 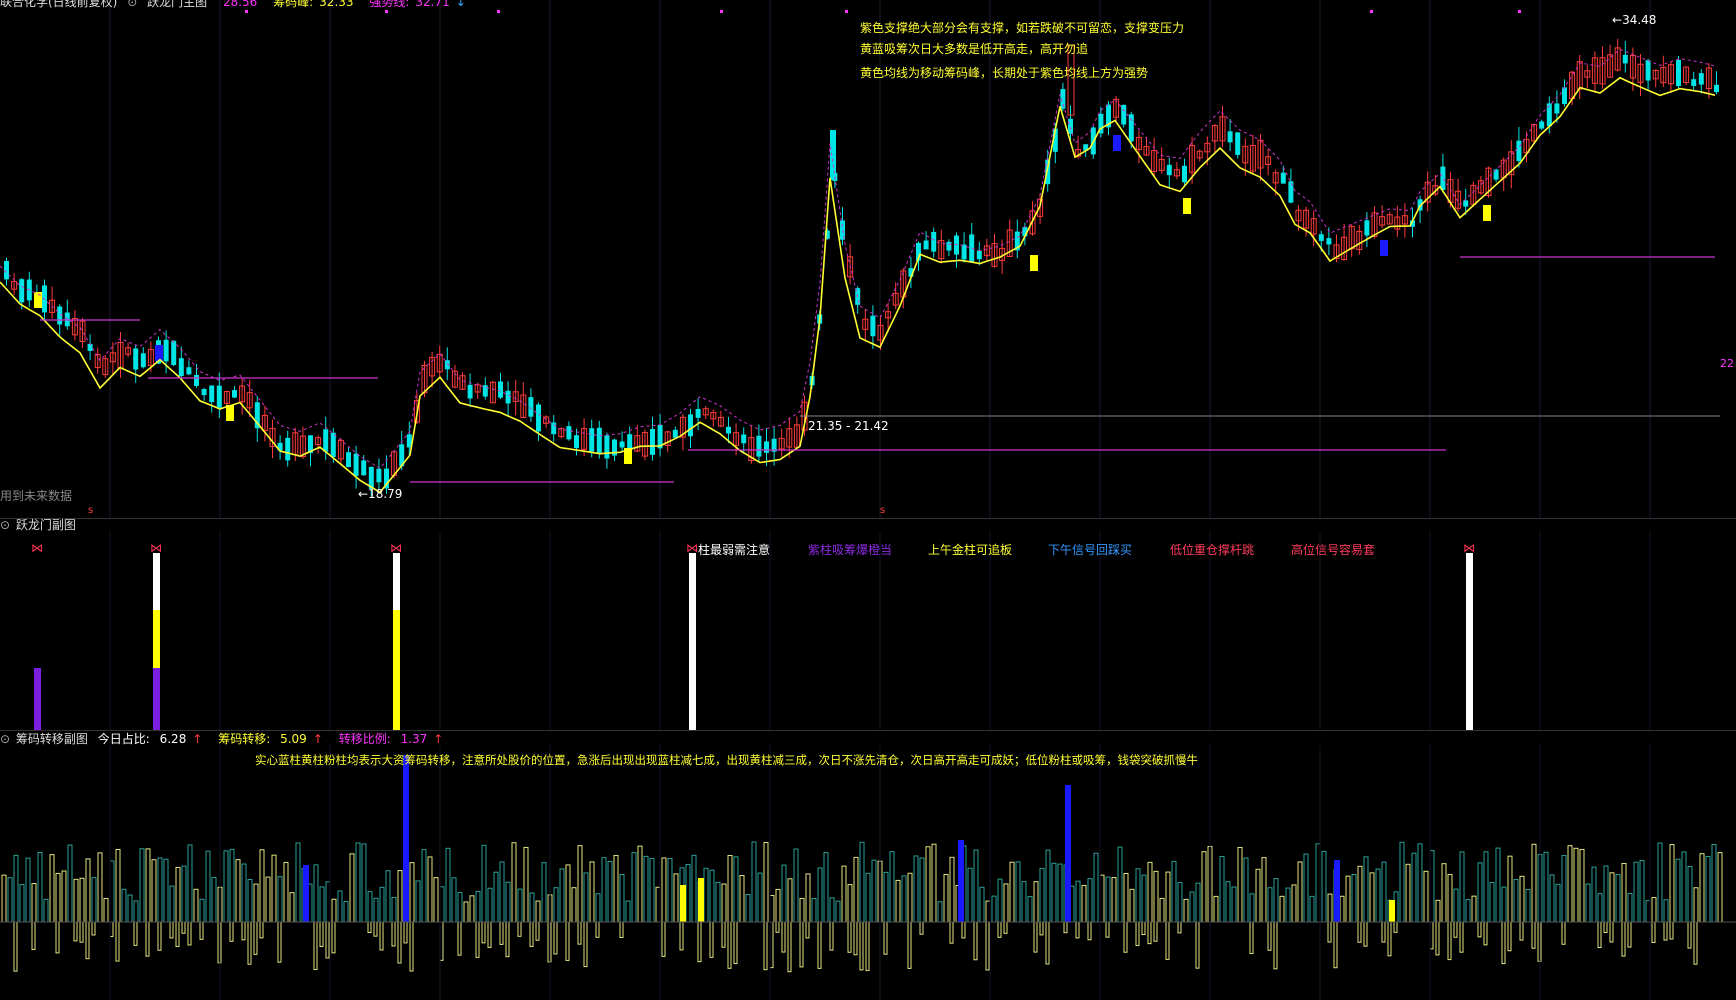 I want to click on sub2-m2: 筹码转移: 5.09 ↑, so click(x=270, y=739).